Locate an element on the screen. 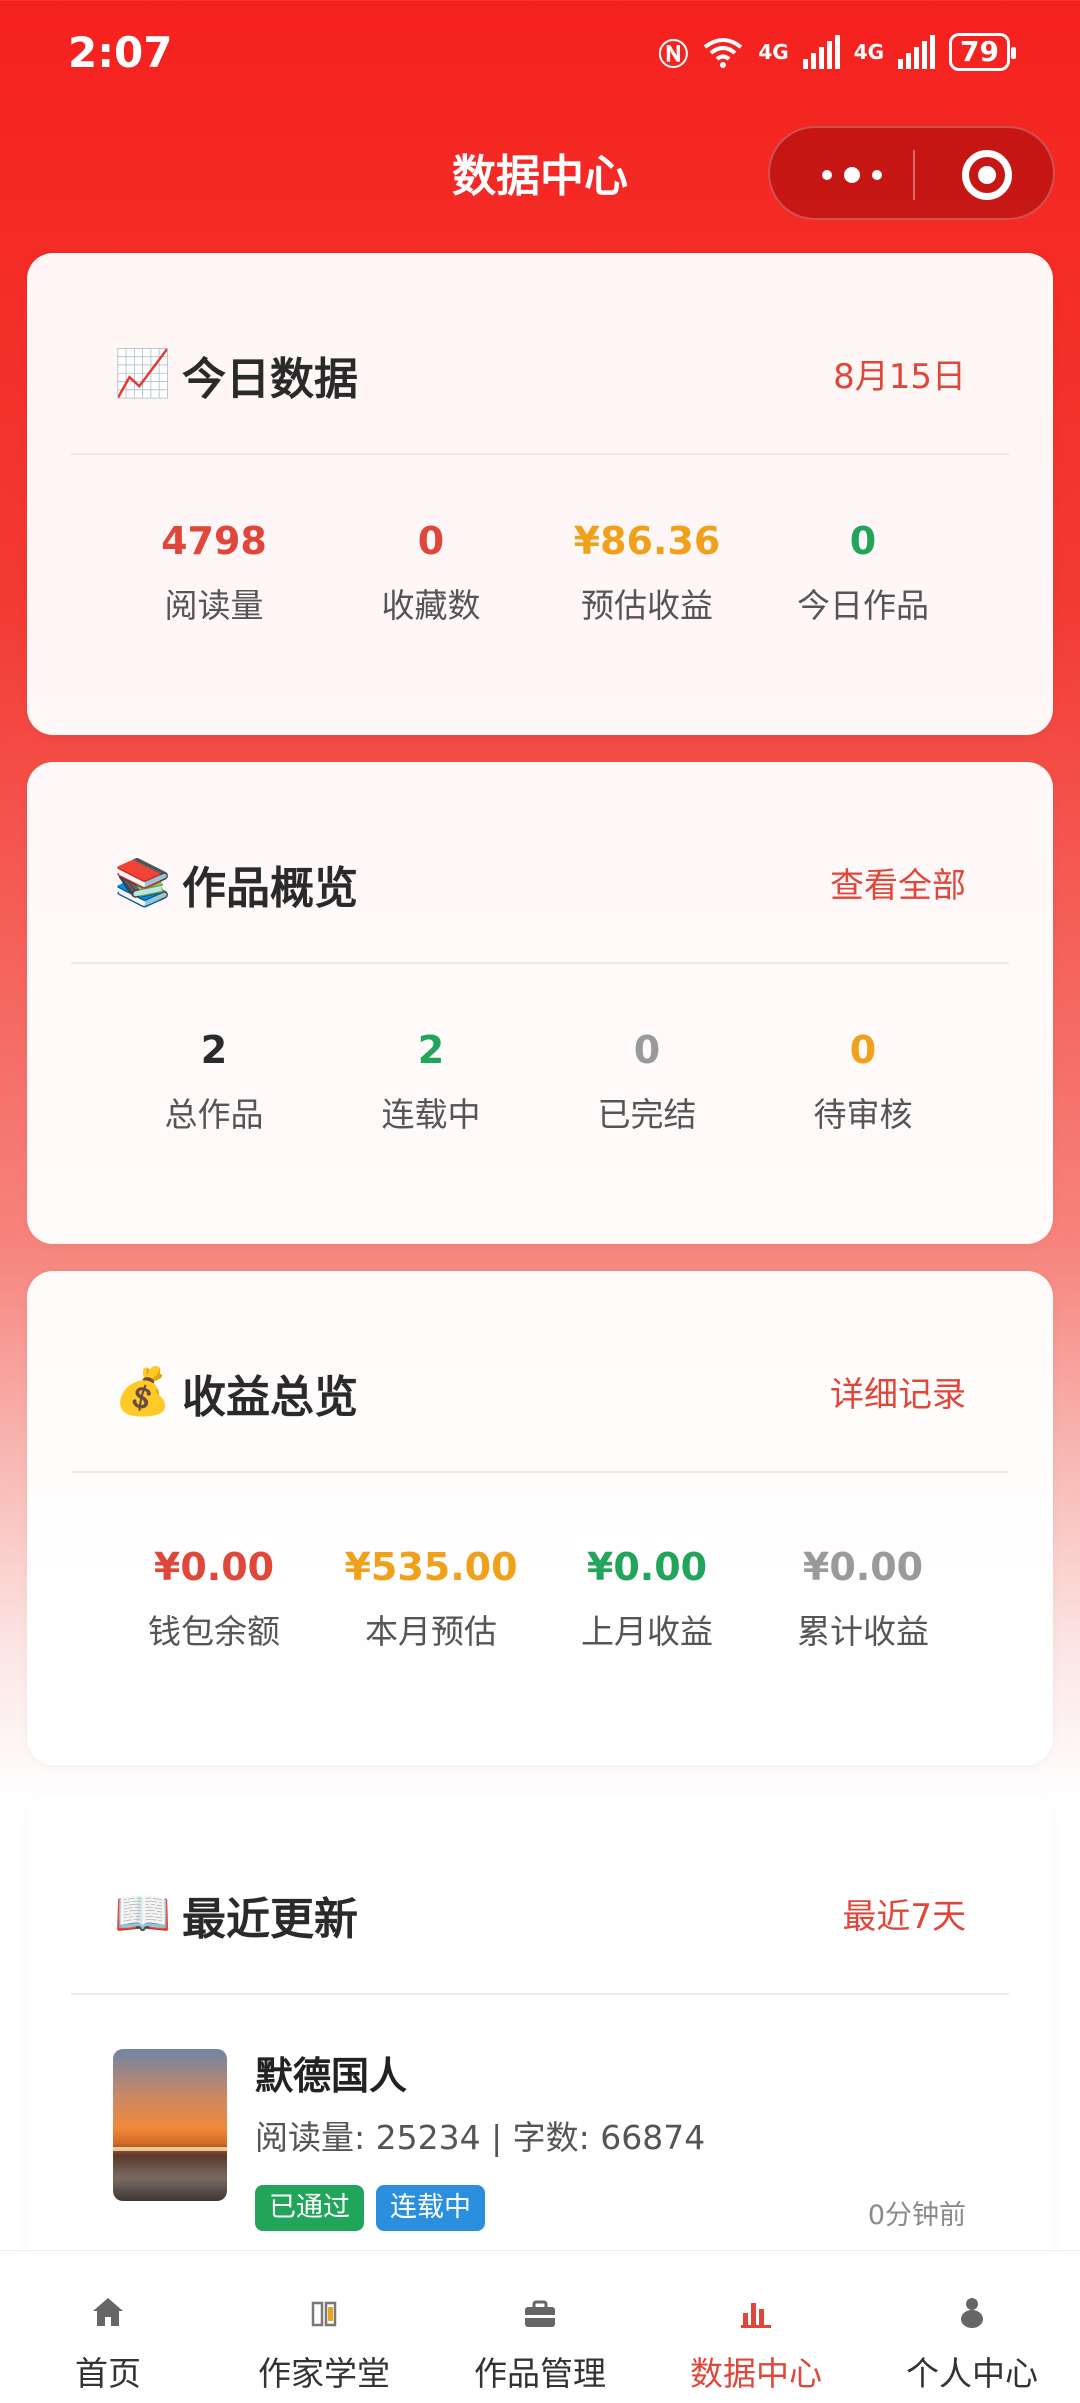 Image resolution: width=1080 pixels, height=2403 pixels. stat-label: 预估收益 is located at coordinates (647, 605).